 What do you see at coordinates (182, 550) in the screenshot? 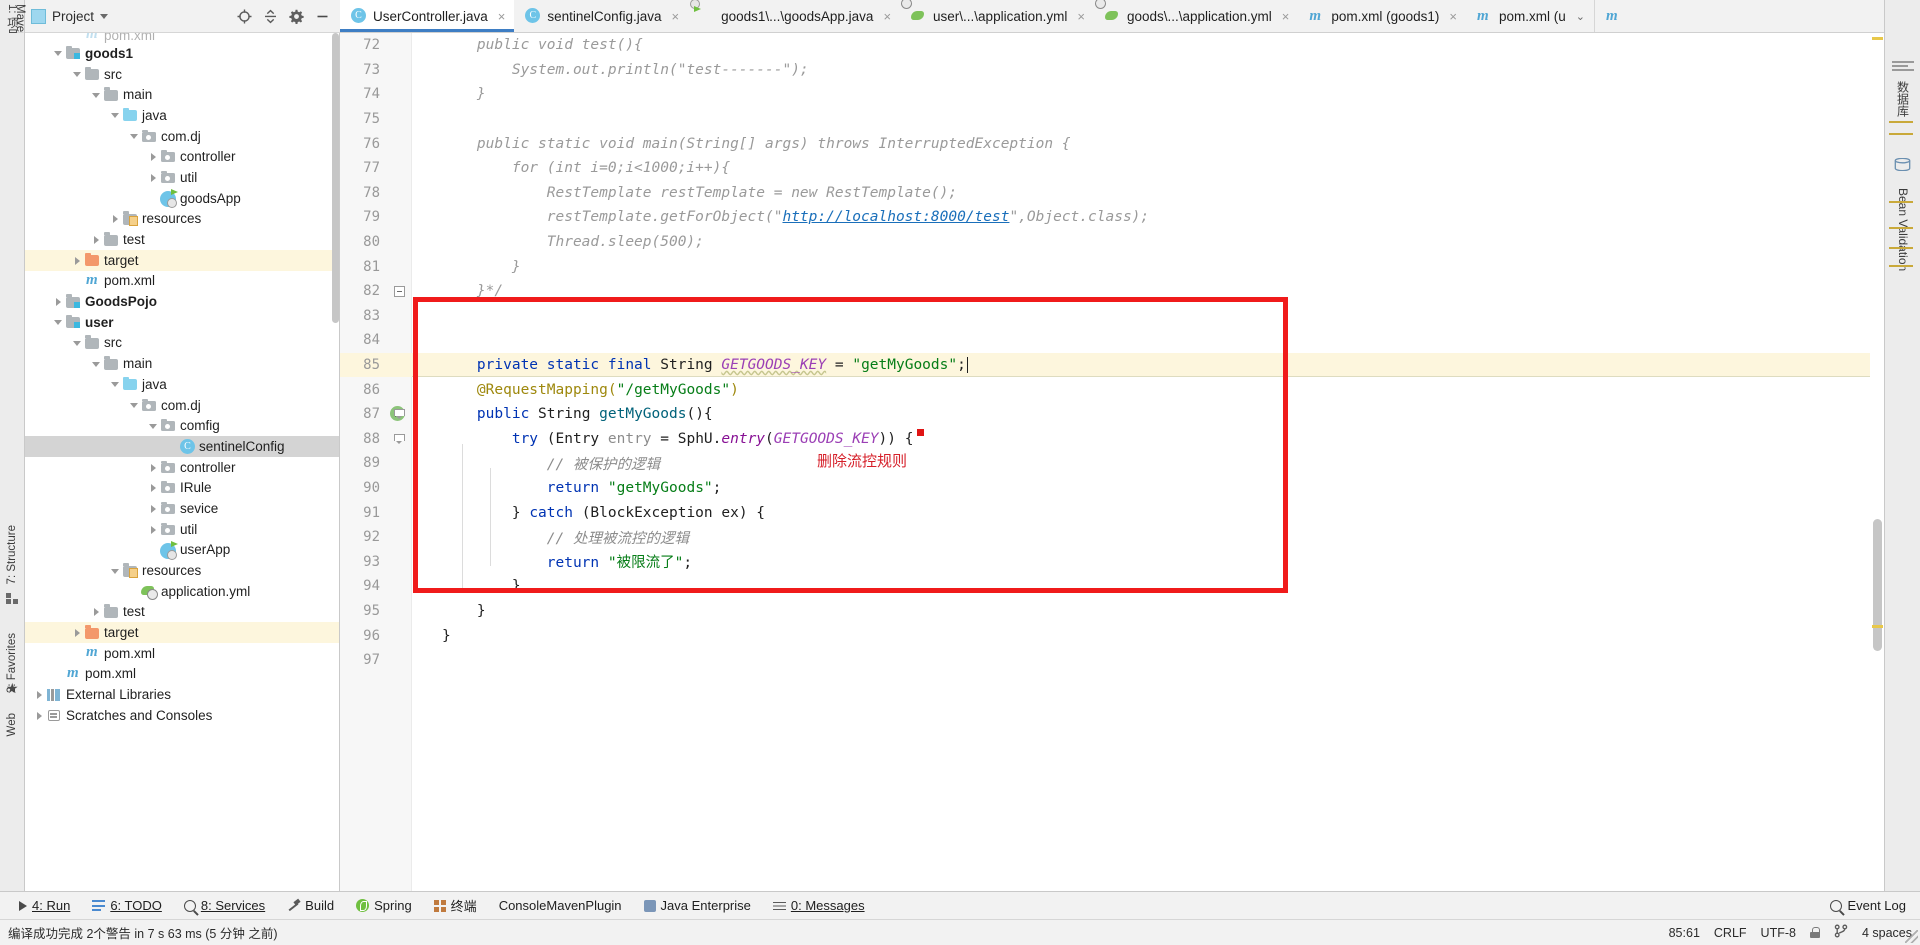
I see `tree-node: userApp` at bounding box center [182, 550].